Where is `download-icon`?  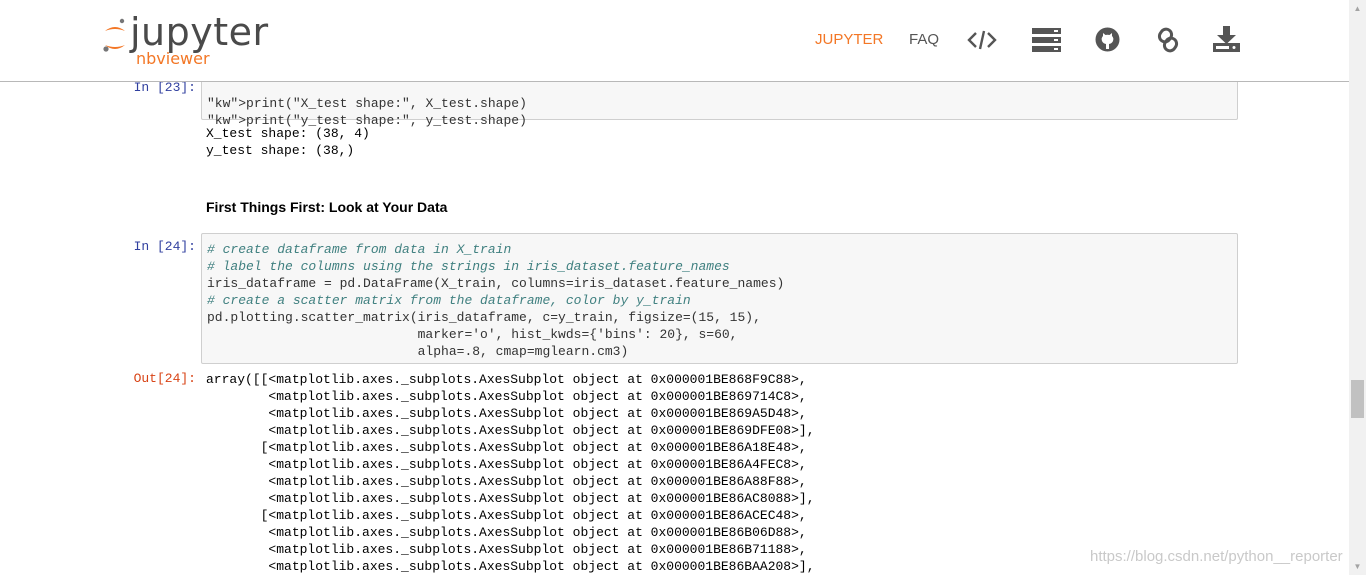 download-icon is located at coordinates (1226, 39).